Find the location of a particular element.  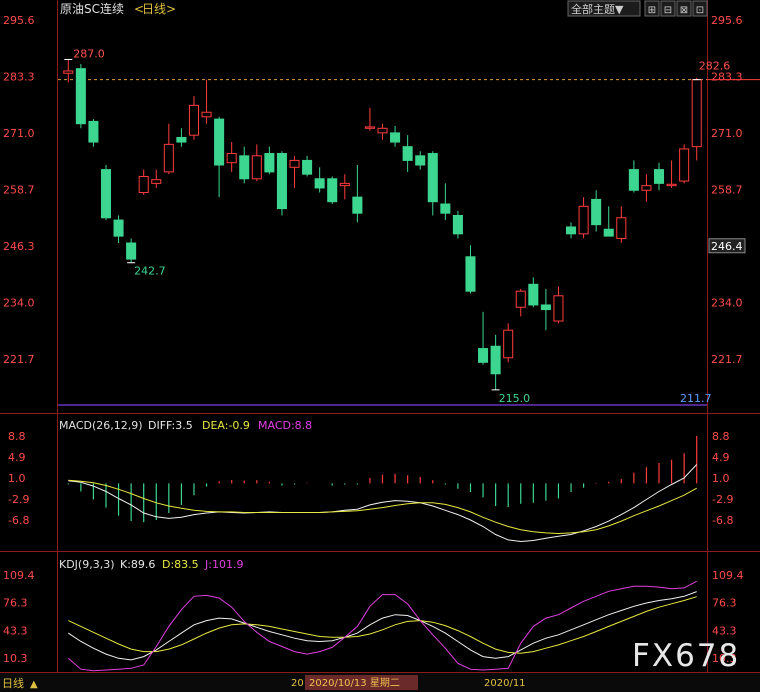

last-price-label: 282.6 is located at coordinates (715, 66).